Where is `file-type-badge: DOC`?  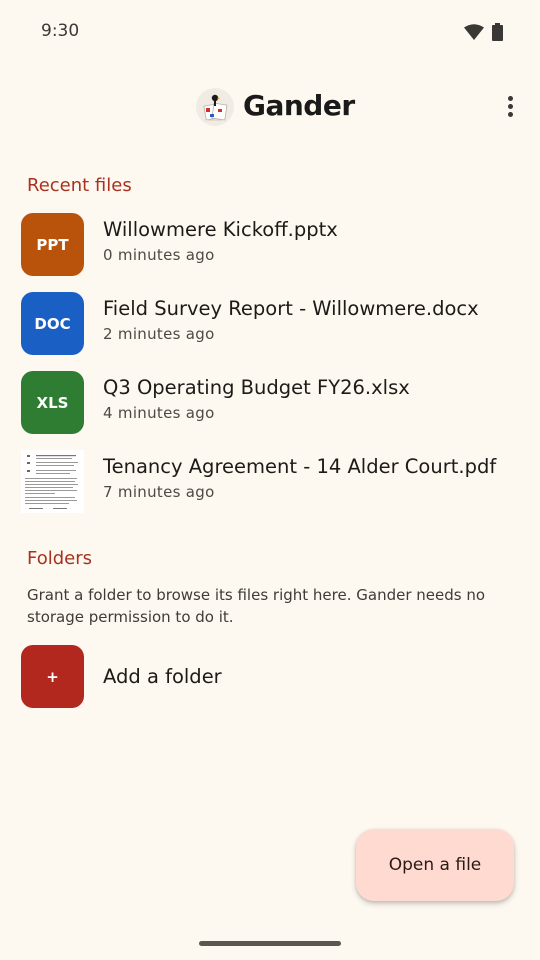 file-type-badge: DOC is located at coordinates (52, 323).